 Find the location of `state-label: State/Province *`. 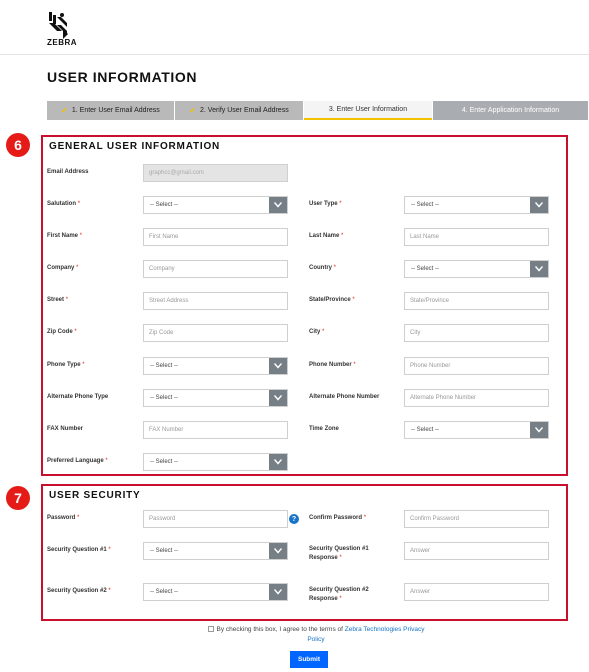

state-label: State/Province * is located at coordinates (332, 300).